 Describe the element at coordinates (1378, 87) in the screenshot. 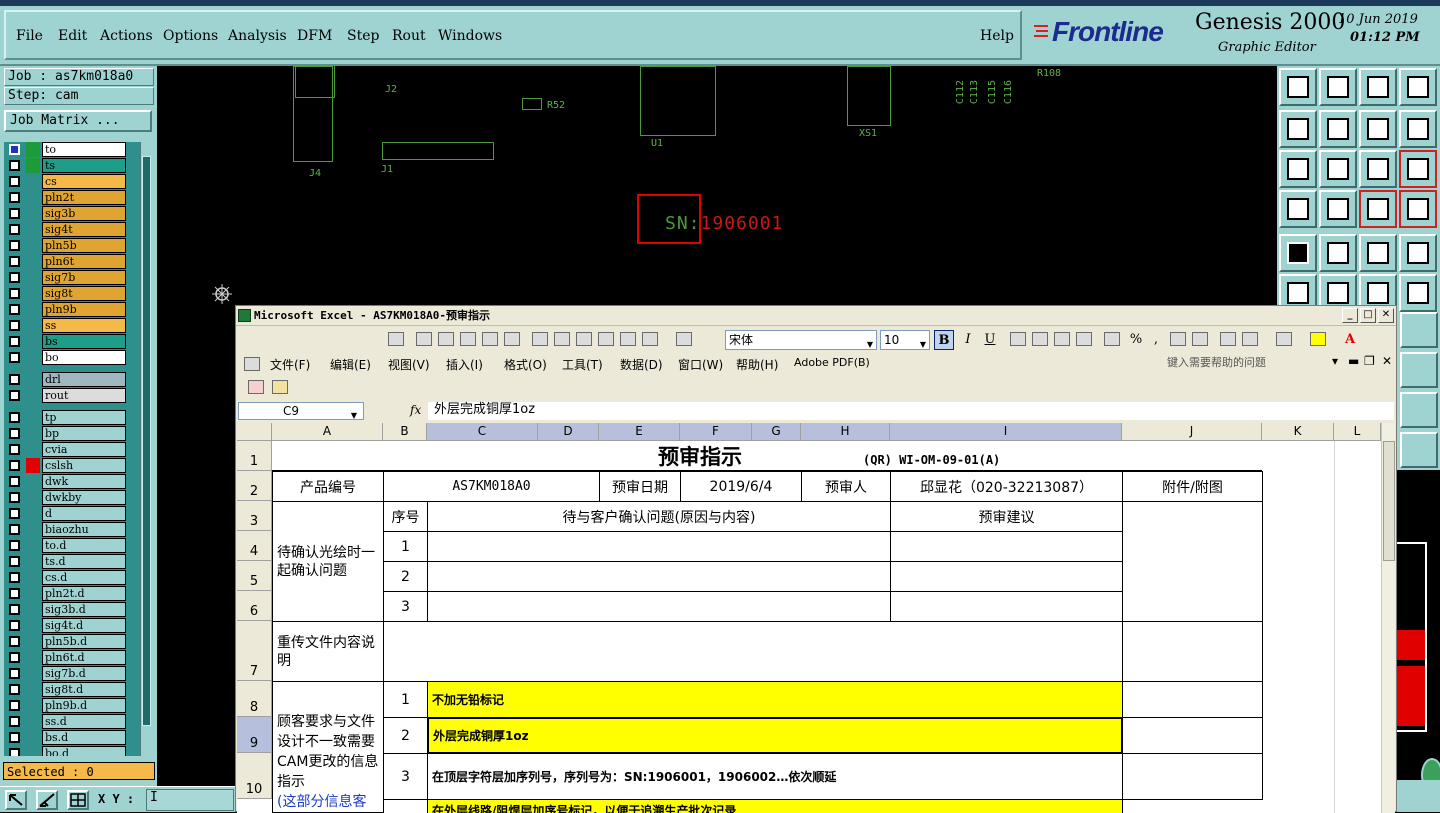

I see `home-icon` at that location.